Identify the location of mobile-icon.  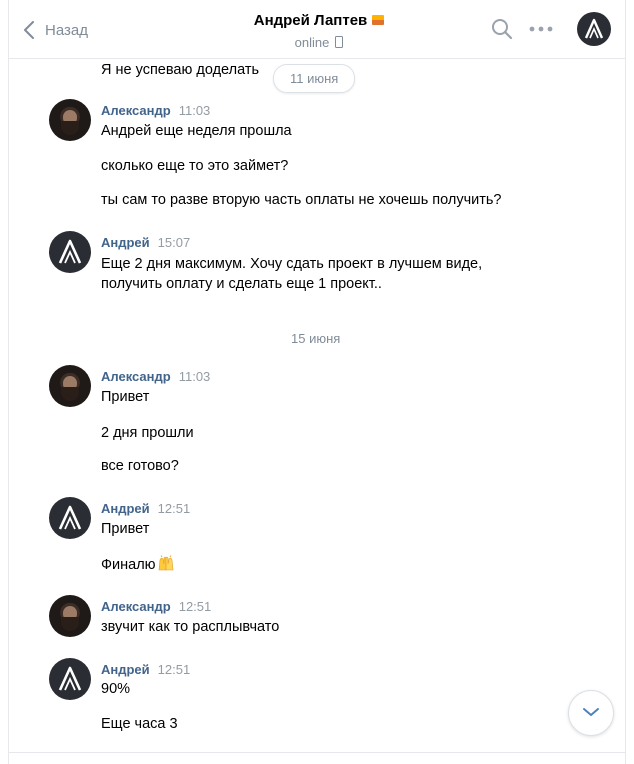
(339, 42).